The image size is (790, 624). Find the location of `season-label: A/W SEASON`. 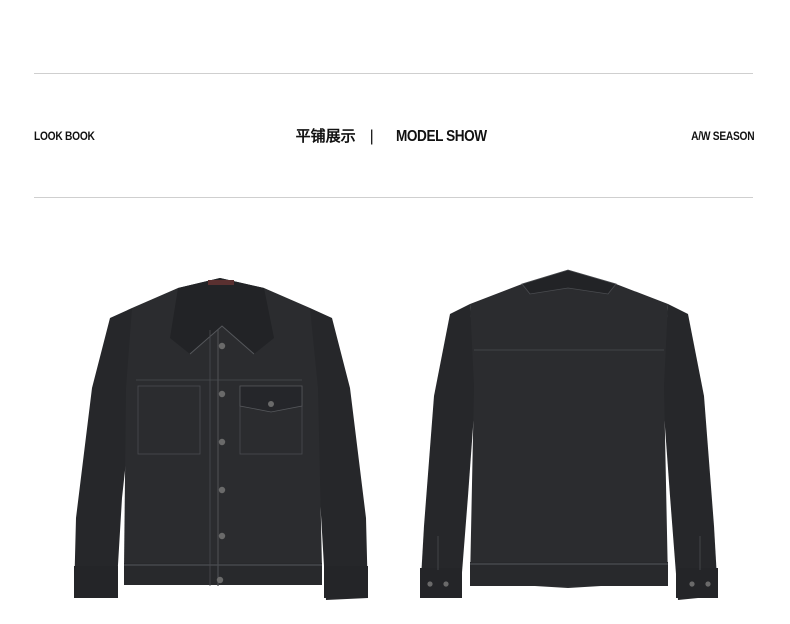

season-label: A/W SEASON is located at coordinates (722, 136).